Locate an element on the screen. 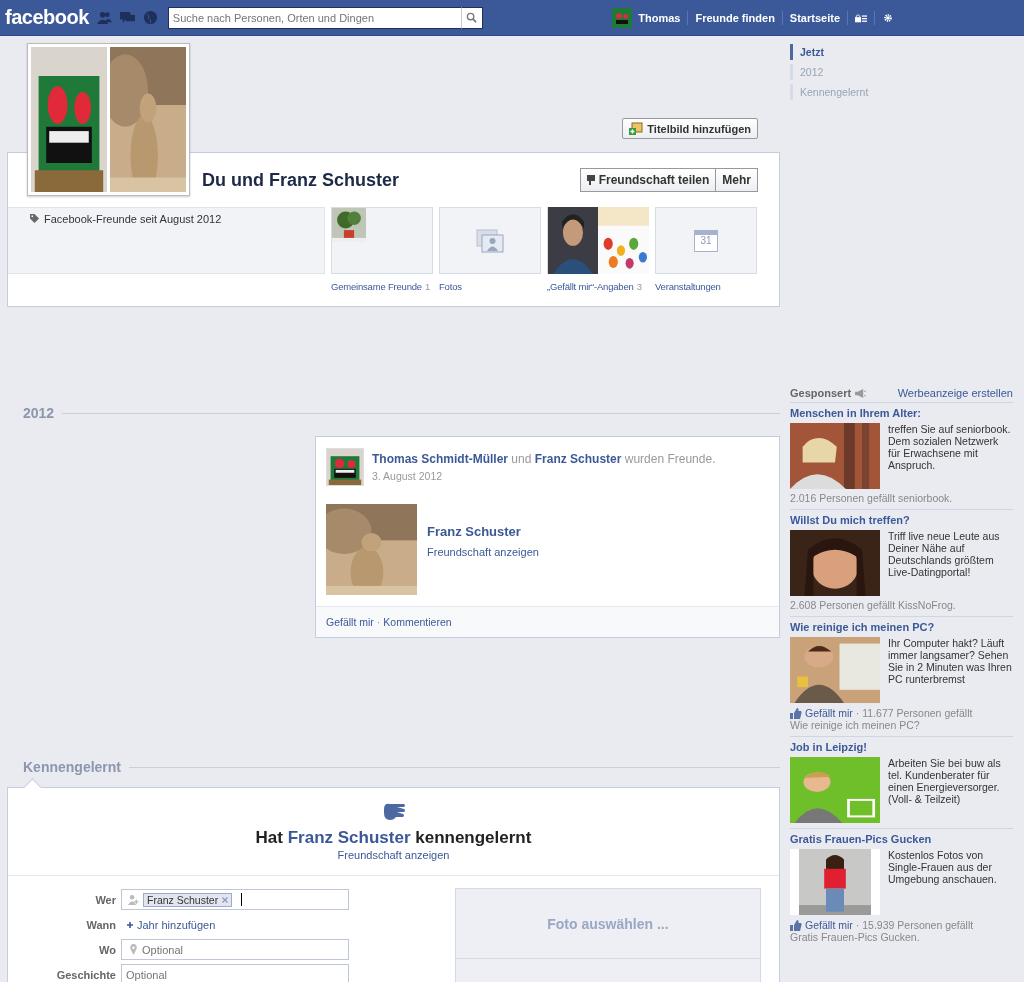  place-field: Optional is located at coordinates (235, 949).